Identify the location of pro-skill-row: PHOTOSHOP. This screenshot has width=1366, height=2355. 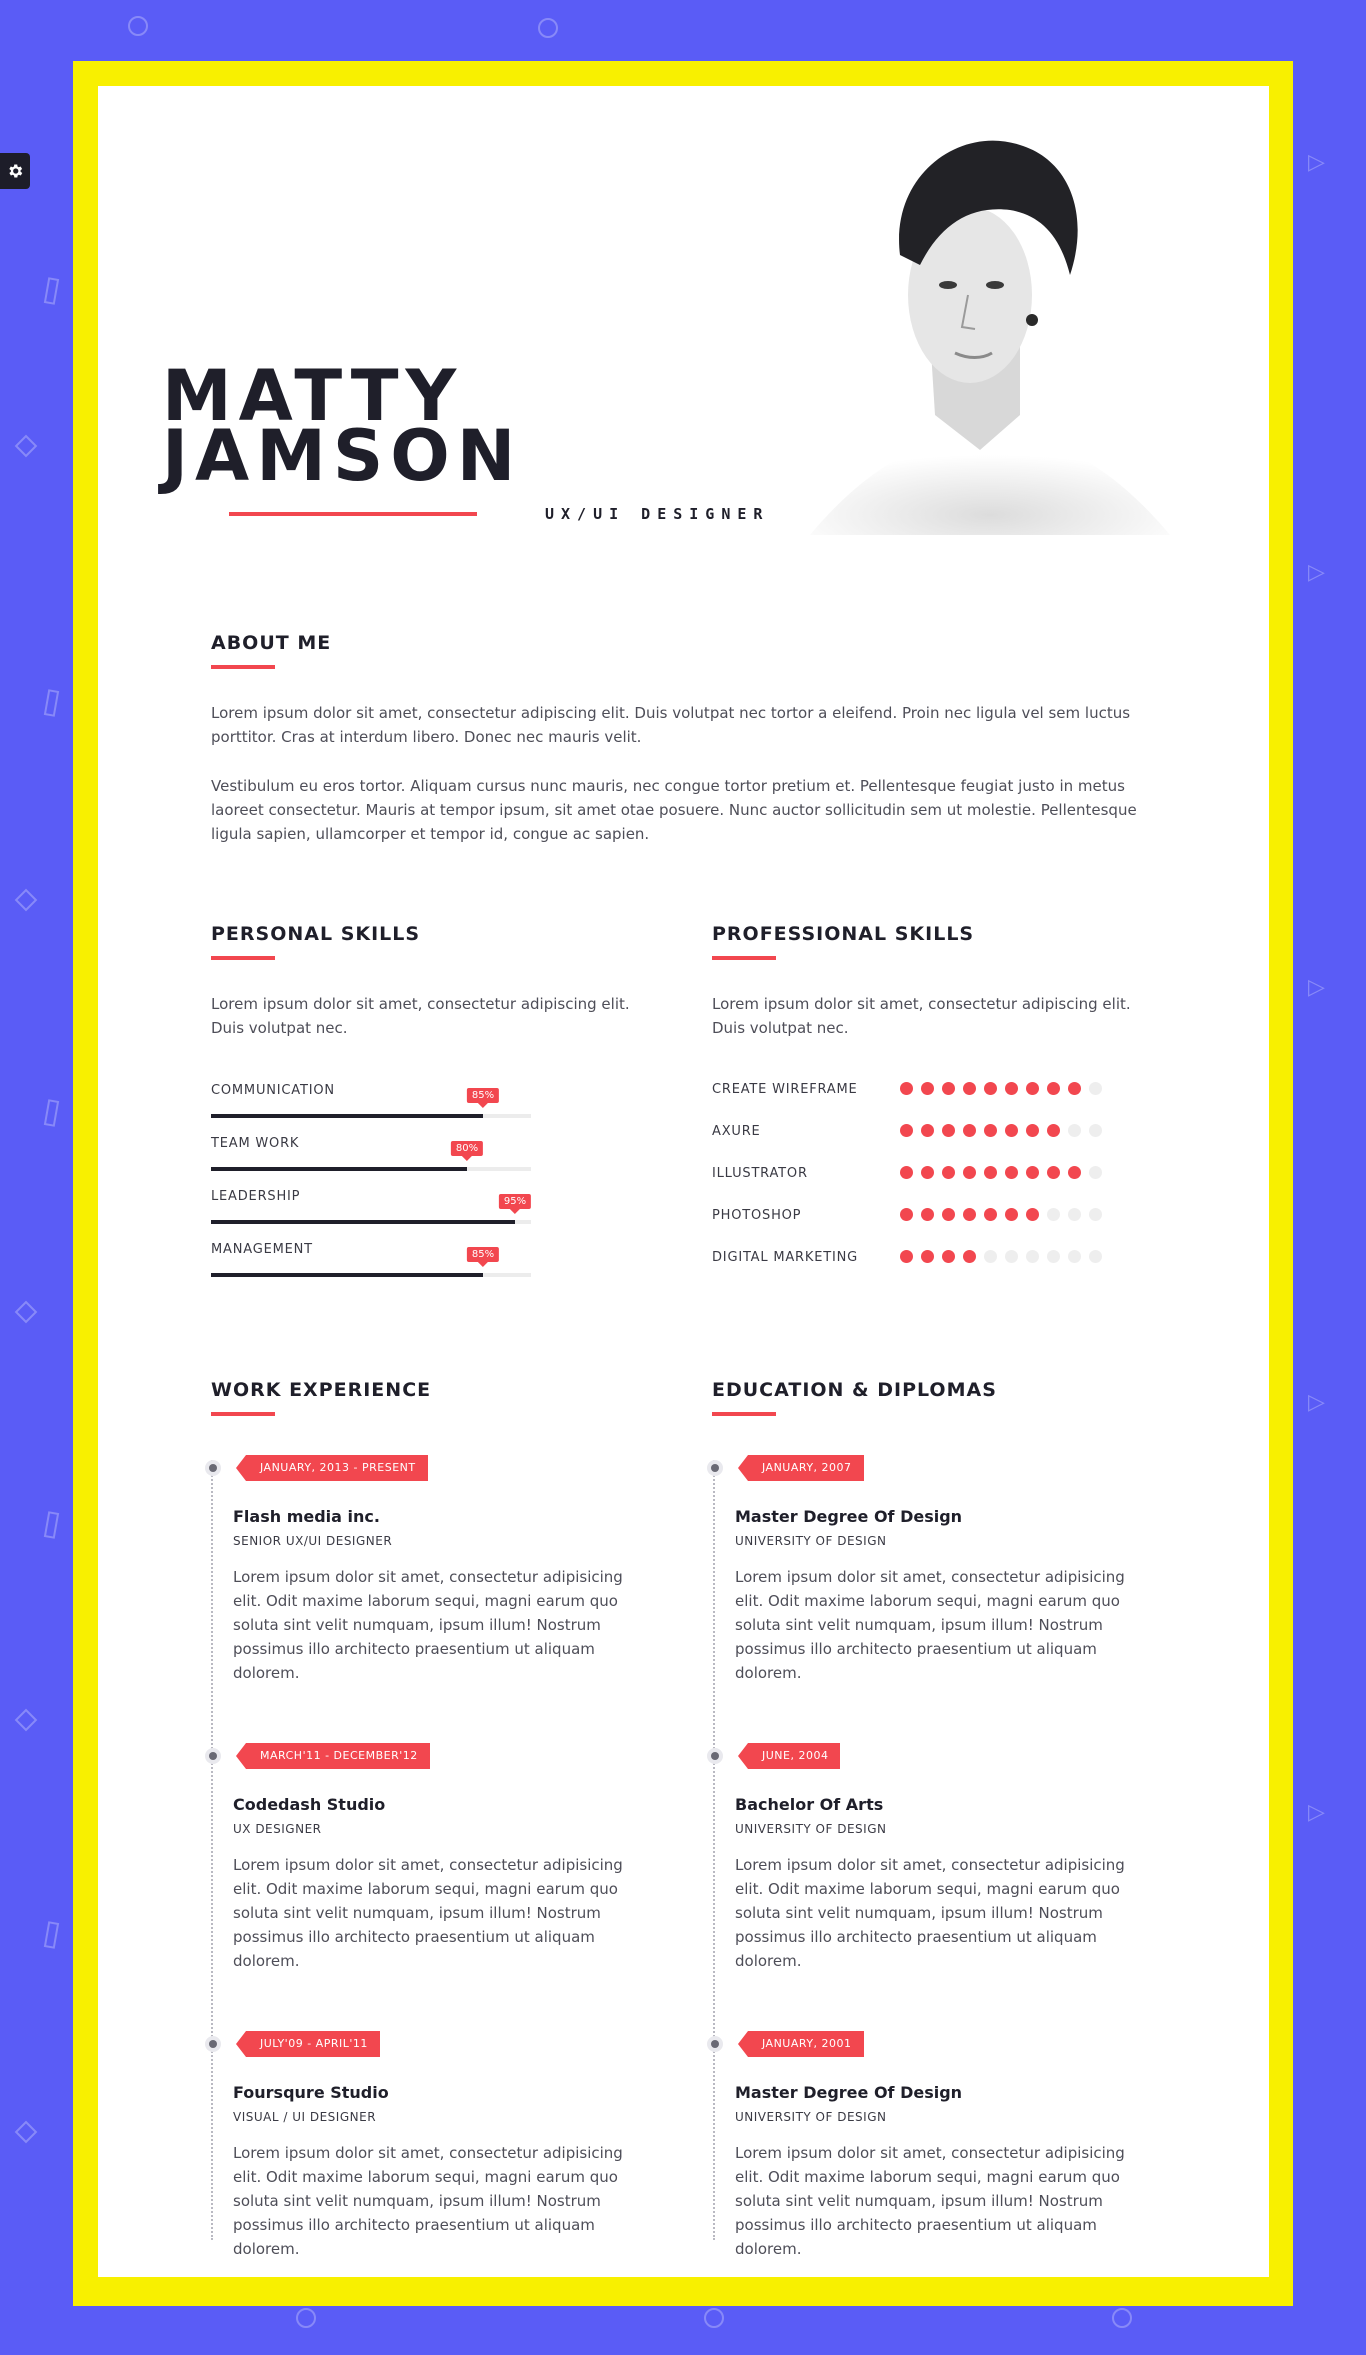
(922, 1216).